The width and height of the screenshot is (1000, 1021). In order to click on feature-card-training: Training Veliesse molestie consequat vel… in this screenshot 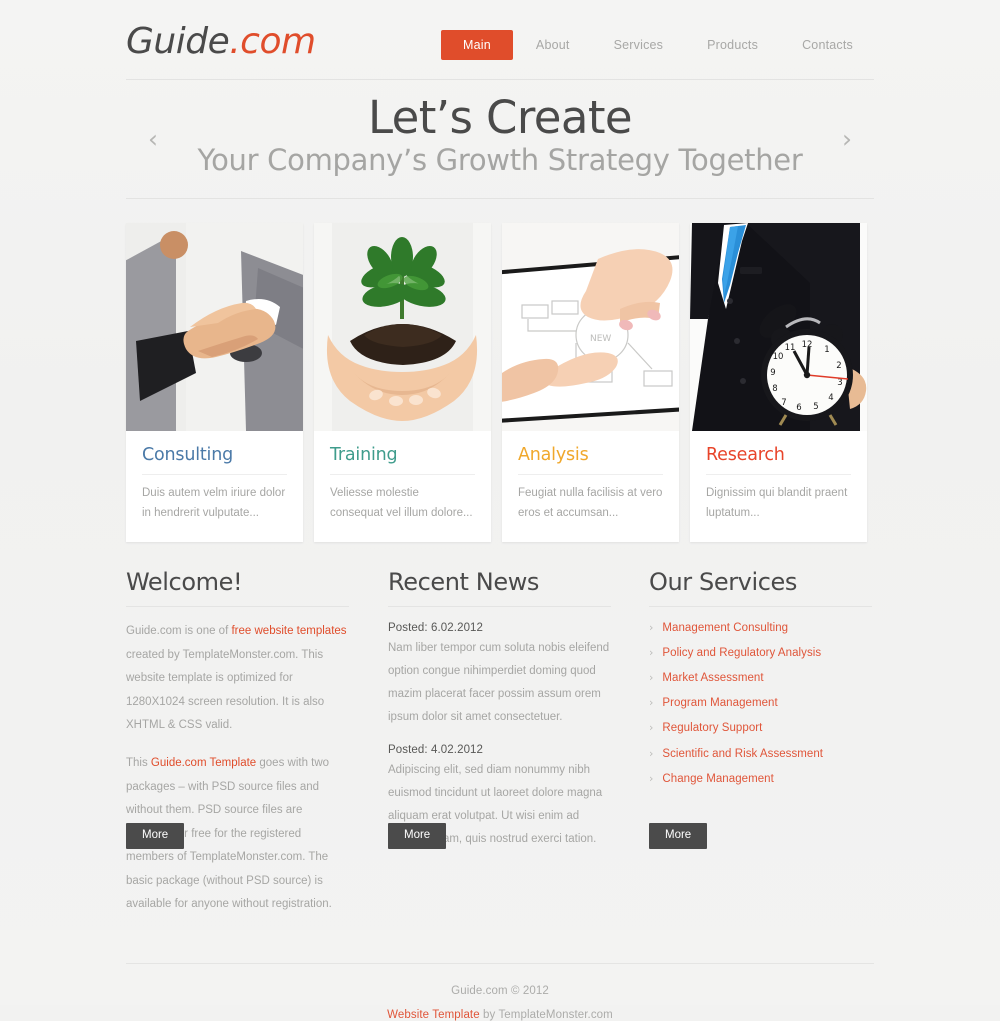, I will do `click(402, 382)`.